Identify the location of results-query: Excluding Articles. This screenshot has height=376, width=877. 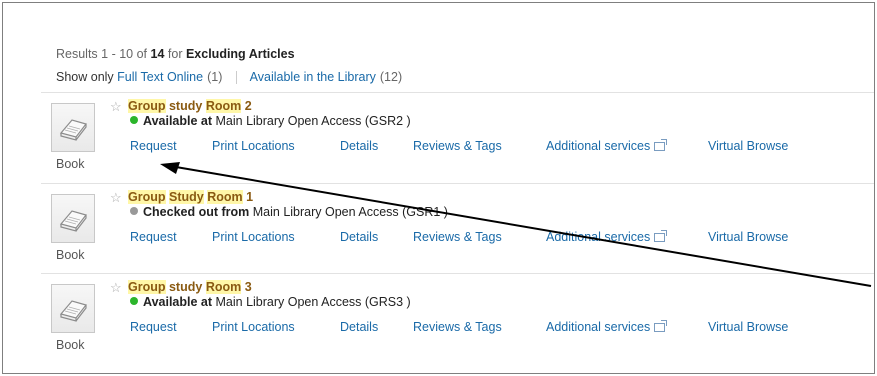
(240, 54).